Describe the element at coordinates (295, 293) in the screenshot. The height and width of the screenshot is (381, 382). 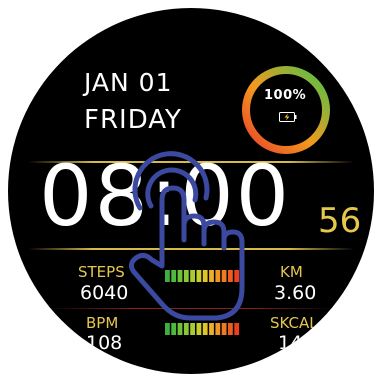
I see `km-value: 3.60` at that location.